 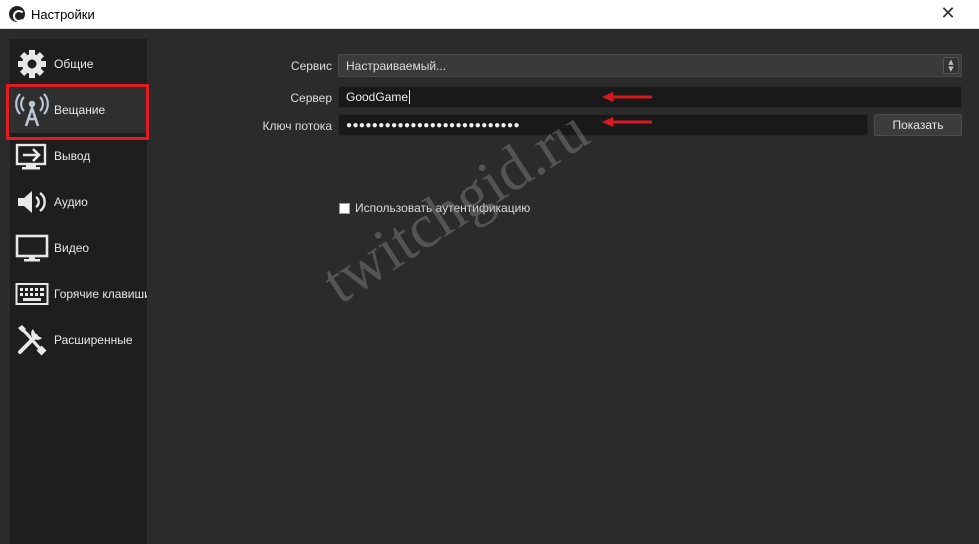 I want to click on output-icon, so click(x=32, y=156).